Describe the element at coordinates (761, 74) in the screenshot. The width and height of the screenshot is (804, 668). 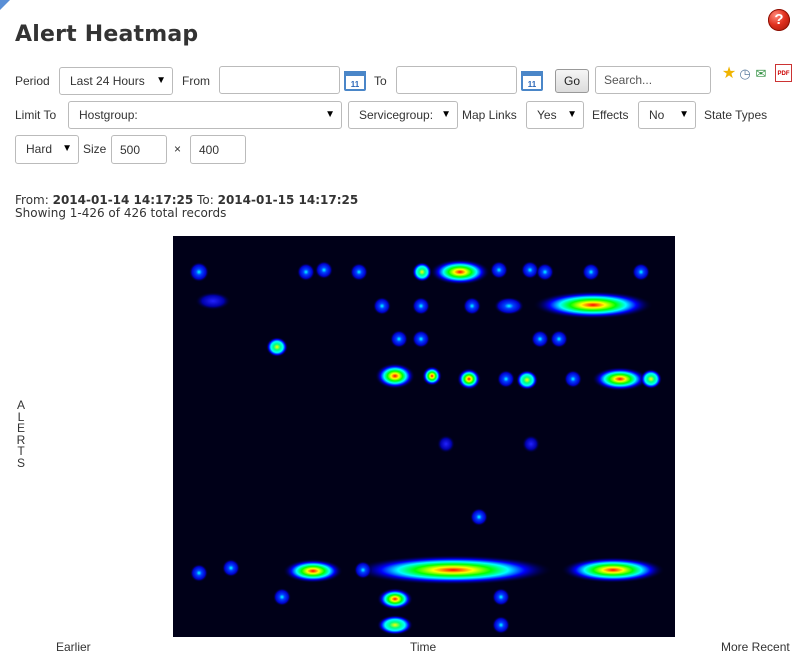
I see `email-icon: ✉` at that location.